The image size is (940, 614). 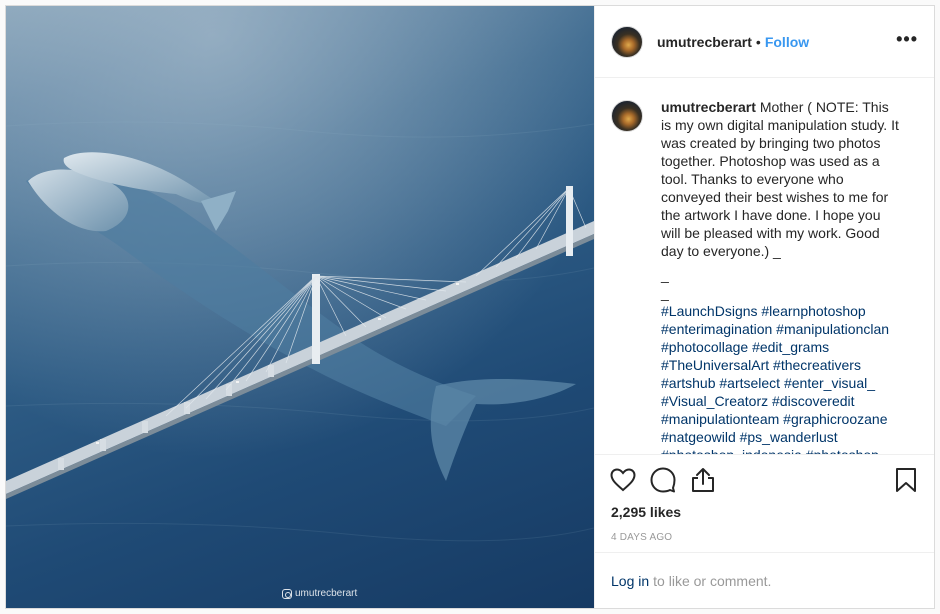 I want to click on follow-button: Follow, so click(x=787, y=42).